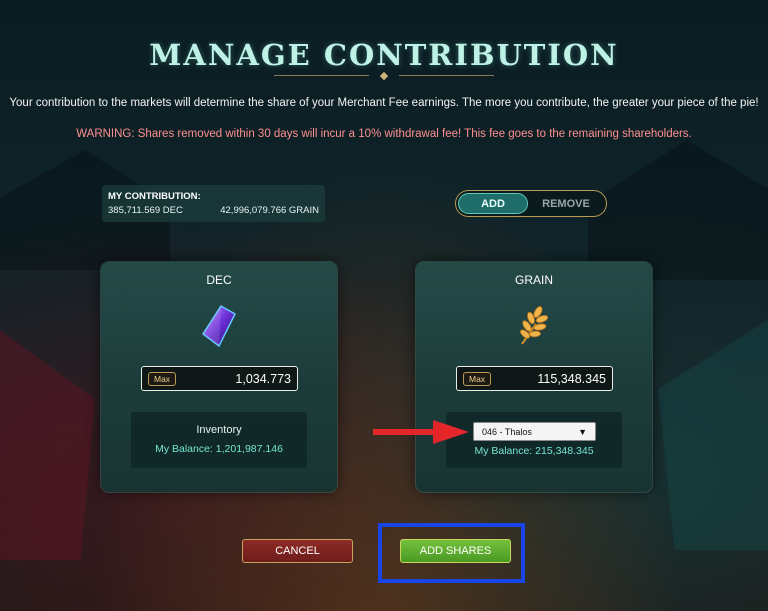  I want to click on inventory-label: Inventory, so click(219, 430).